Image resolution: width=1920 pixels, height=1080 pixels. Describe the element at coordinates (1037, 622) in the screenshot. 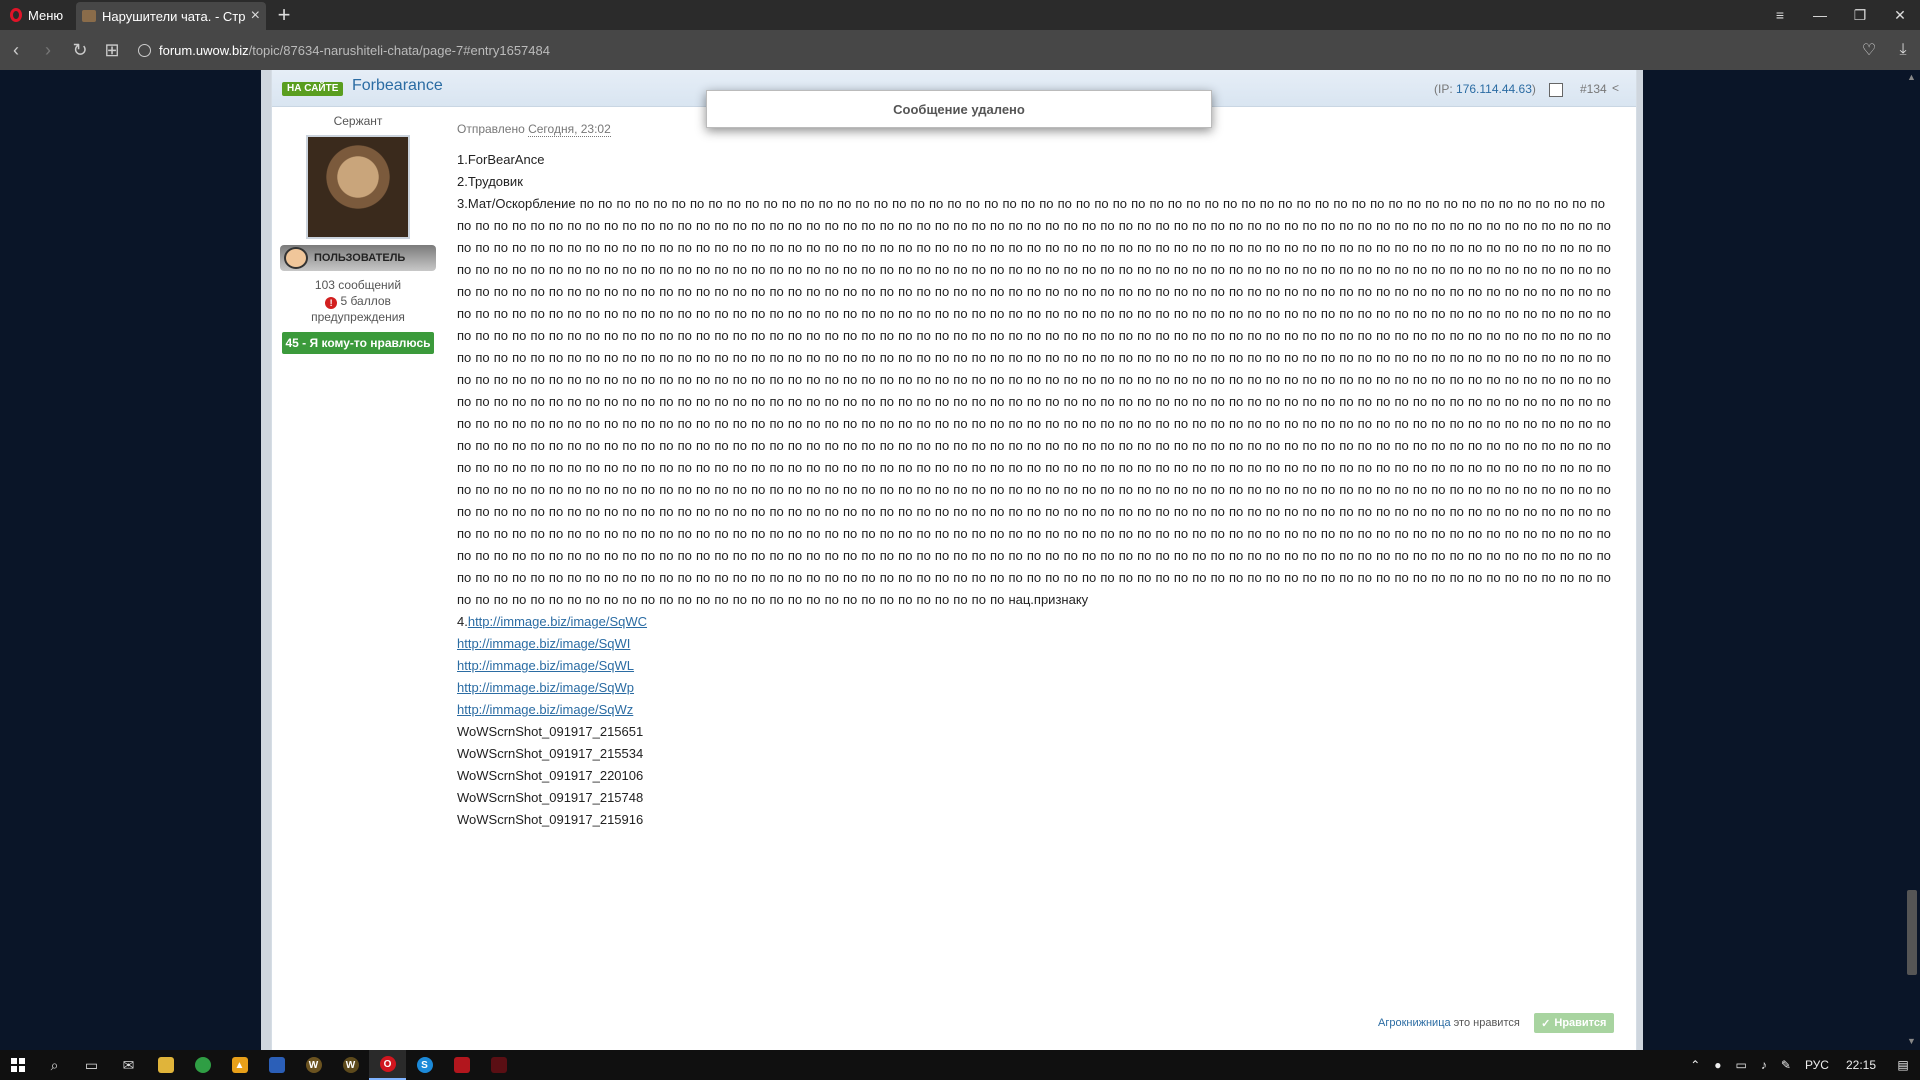

I see `content-line-links: 4.http://immage.biz/image/SqWC` at that location.